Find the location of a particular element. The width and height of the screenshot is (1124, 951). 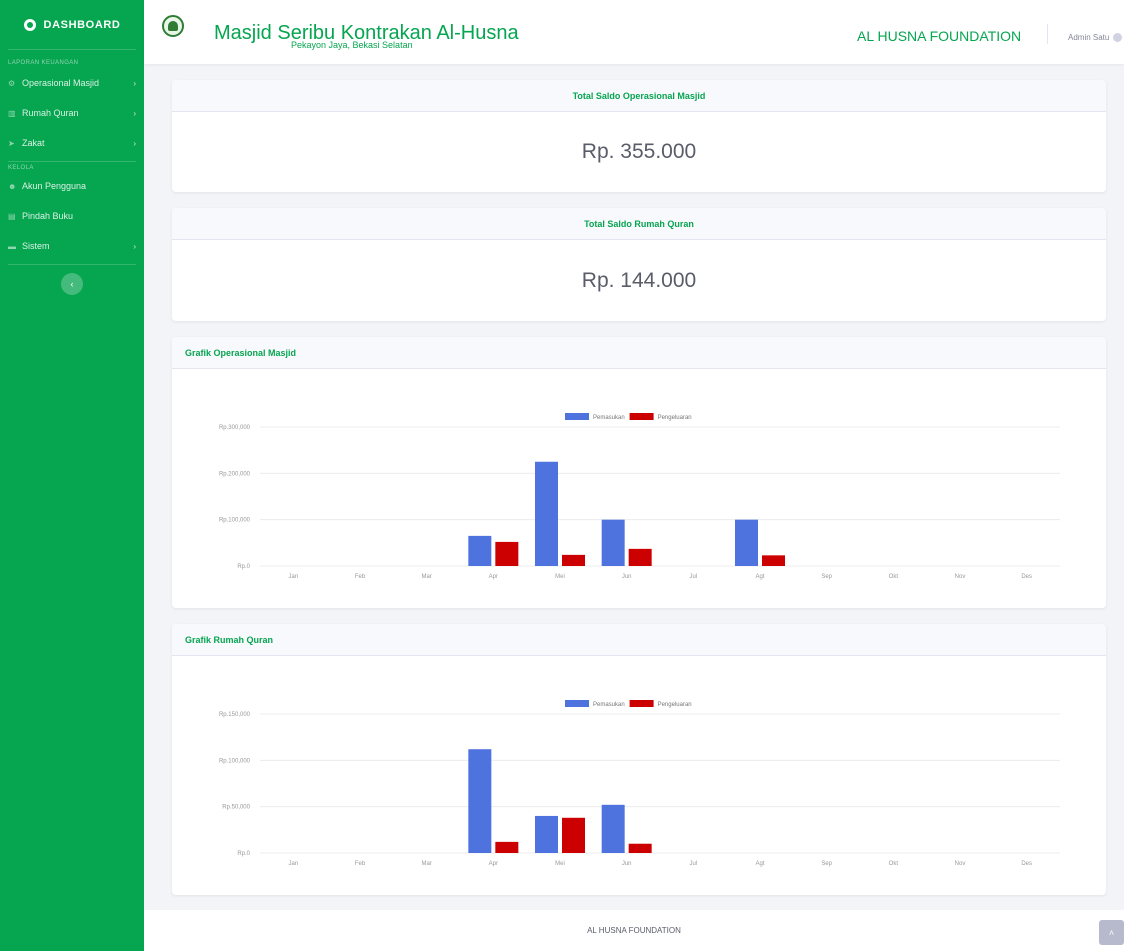

chevron-up-icon: ˄ is located at coordinates (1111, 932).